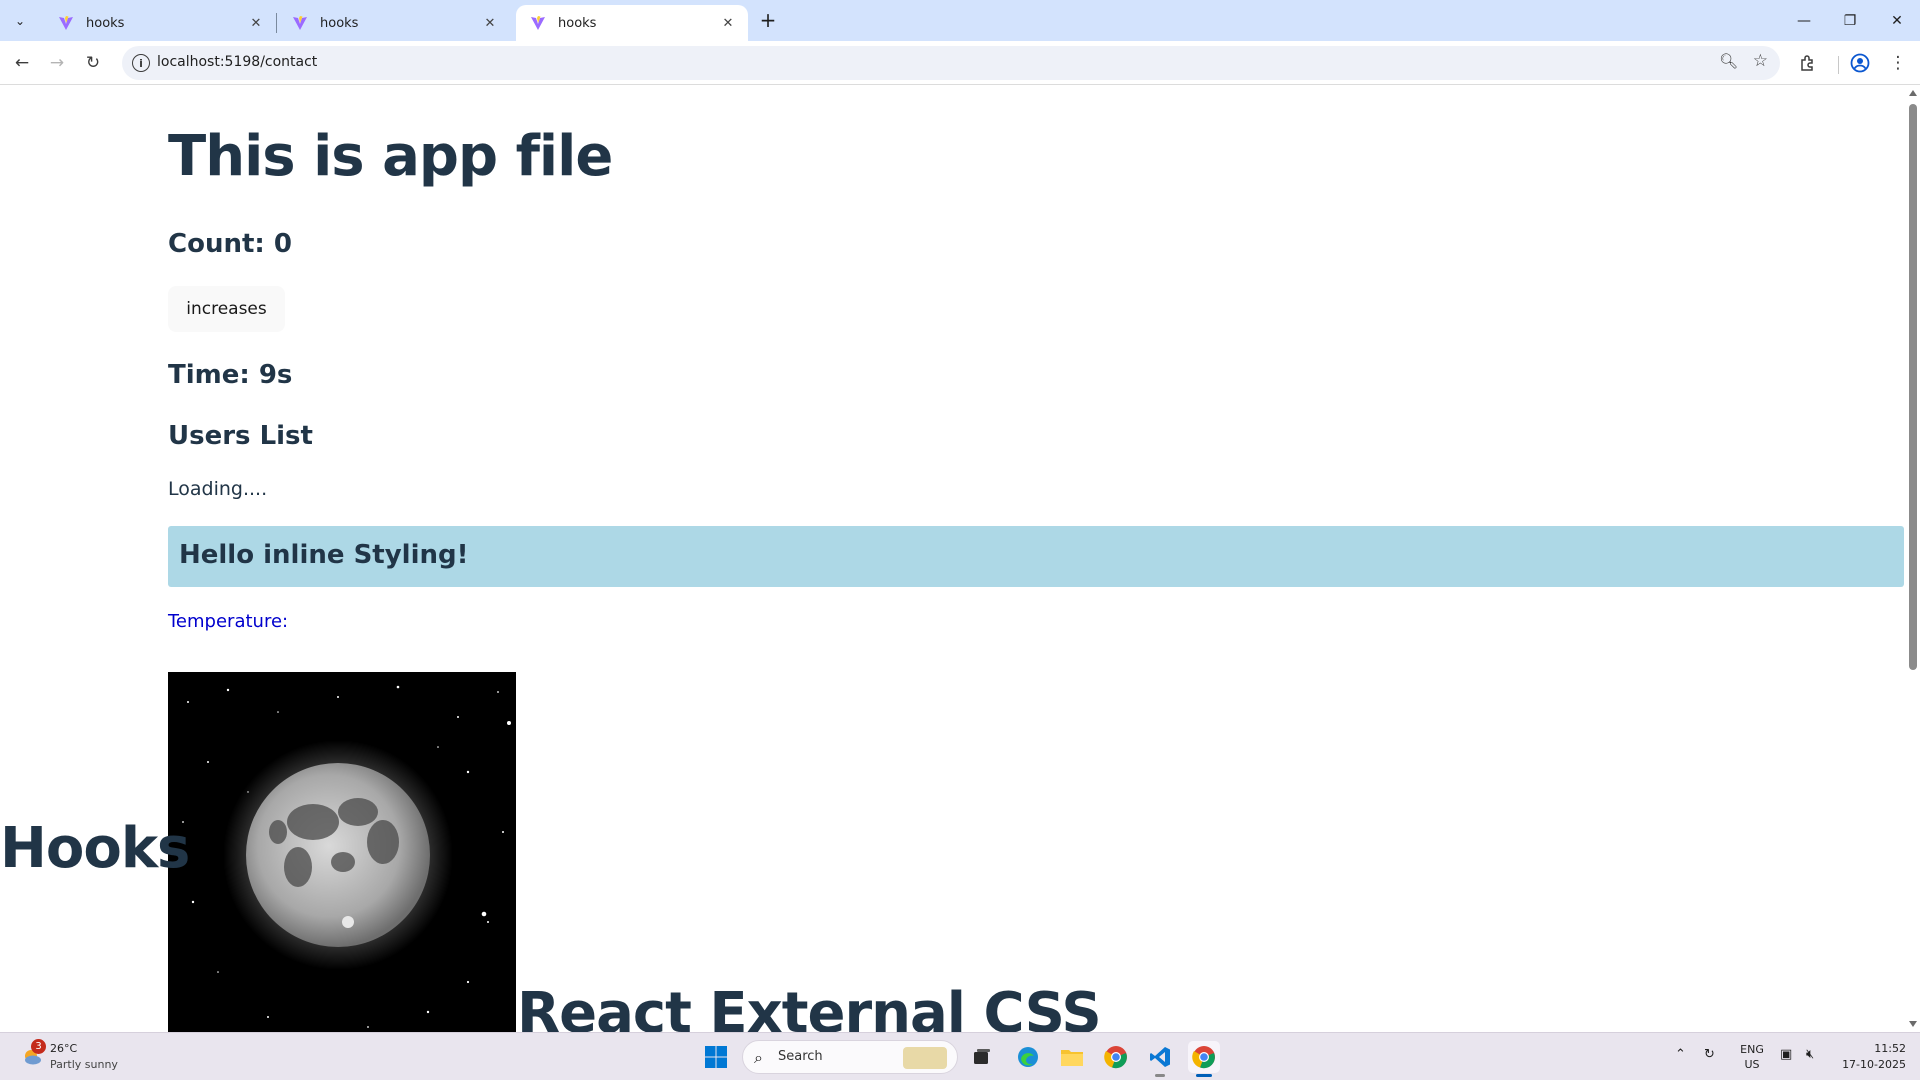  Describe the element at coordinates (276, 23) in the screenshot. I see `tab-divider` at that location.